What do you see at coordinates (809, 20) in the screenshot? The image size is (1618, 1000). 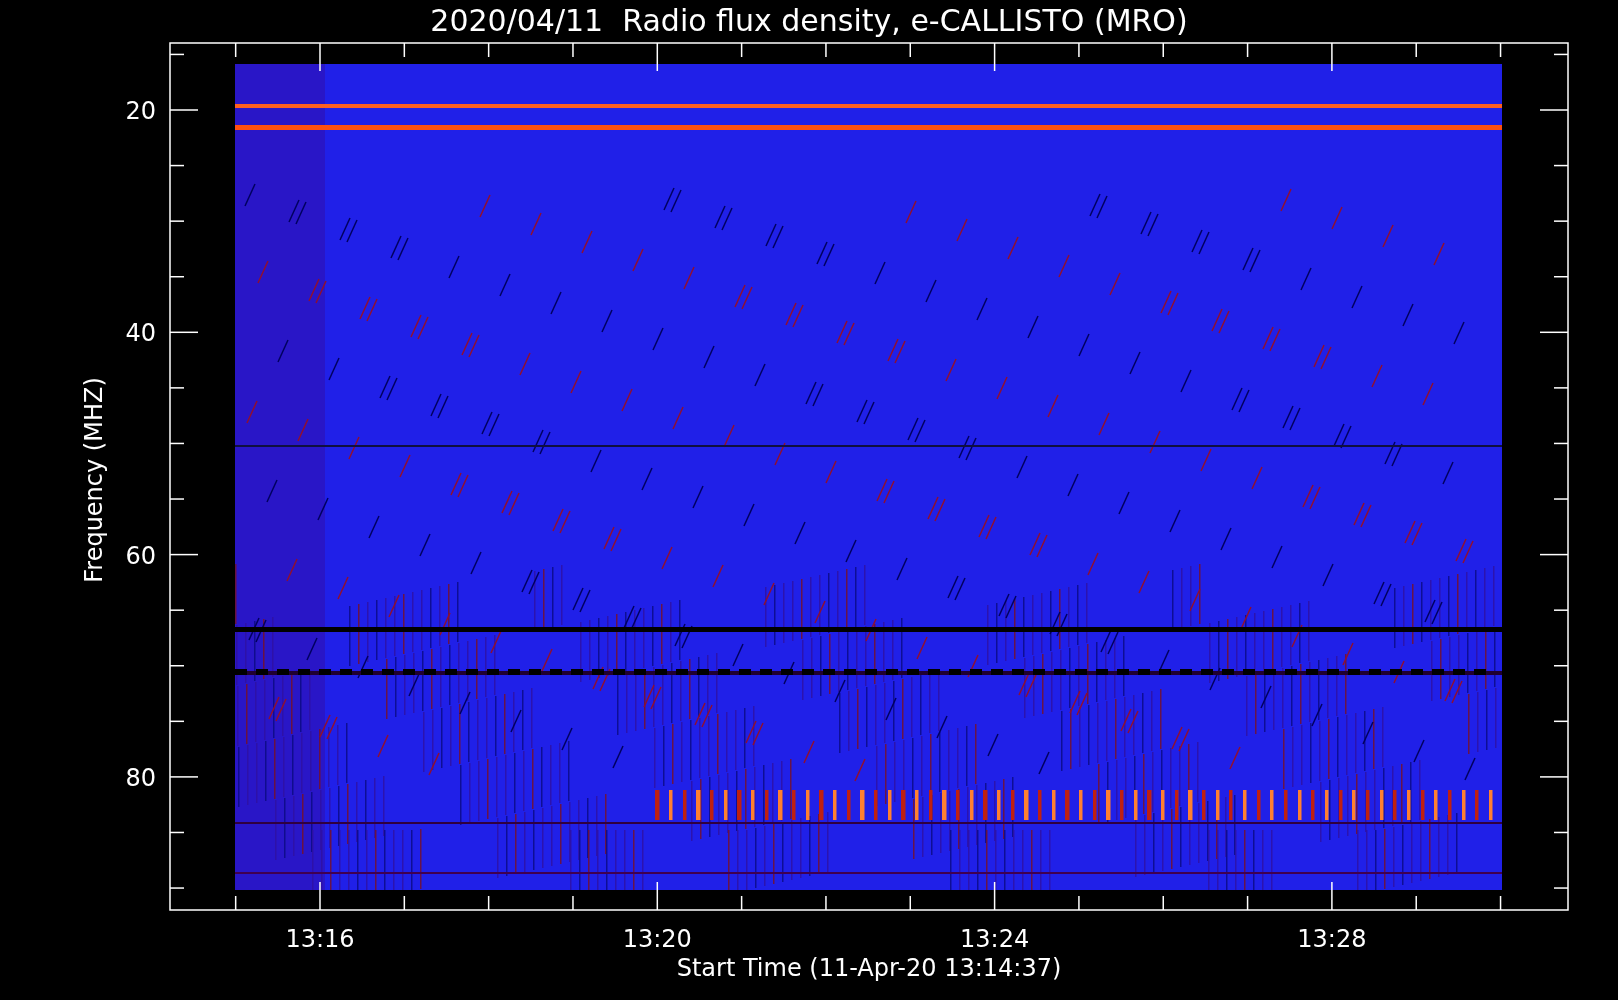 I see `chart-title: 2020/04/11 Radio flux density, e-CALLISTO (MRO)` at bounding box center [809, 20].